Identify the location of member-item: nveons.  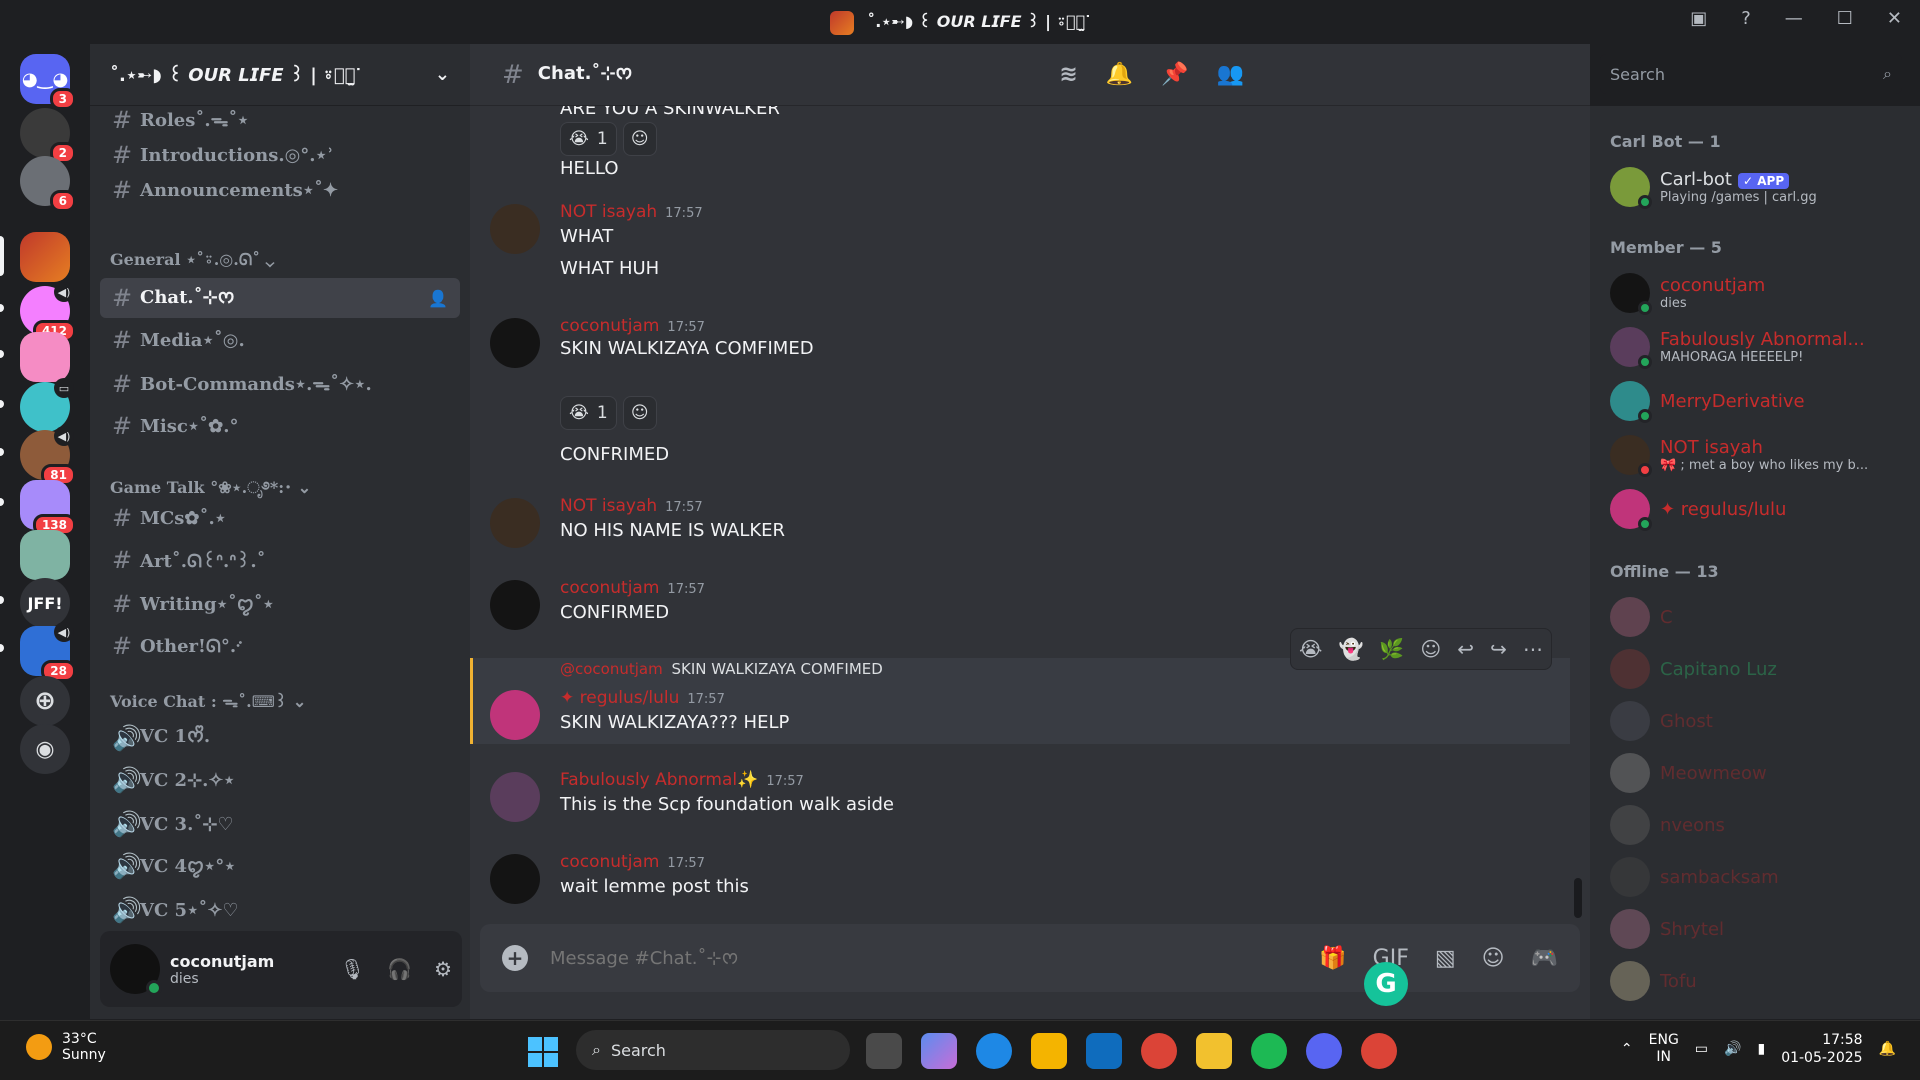
(1760, 825).